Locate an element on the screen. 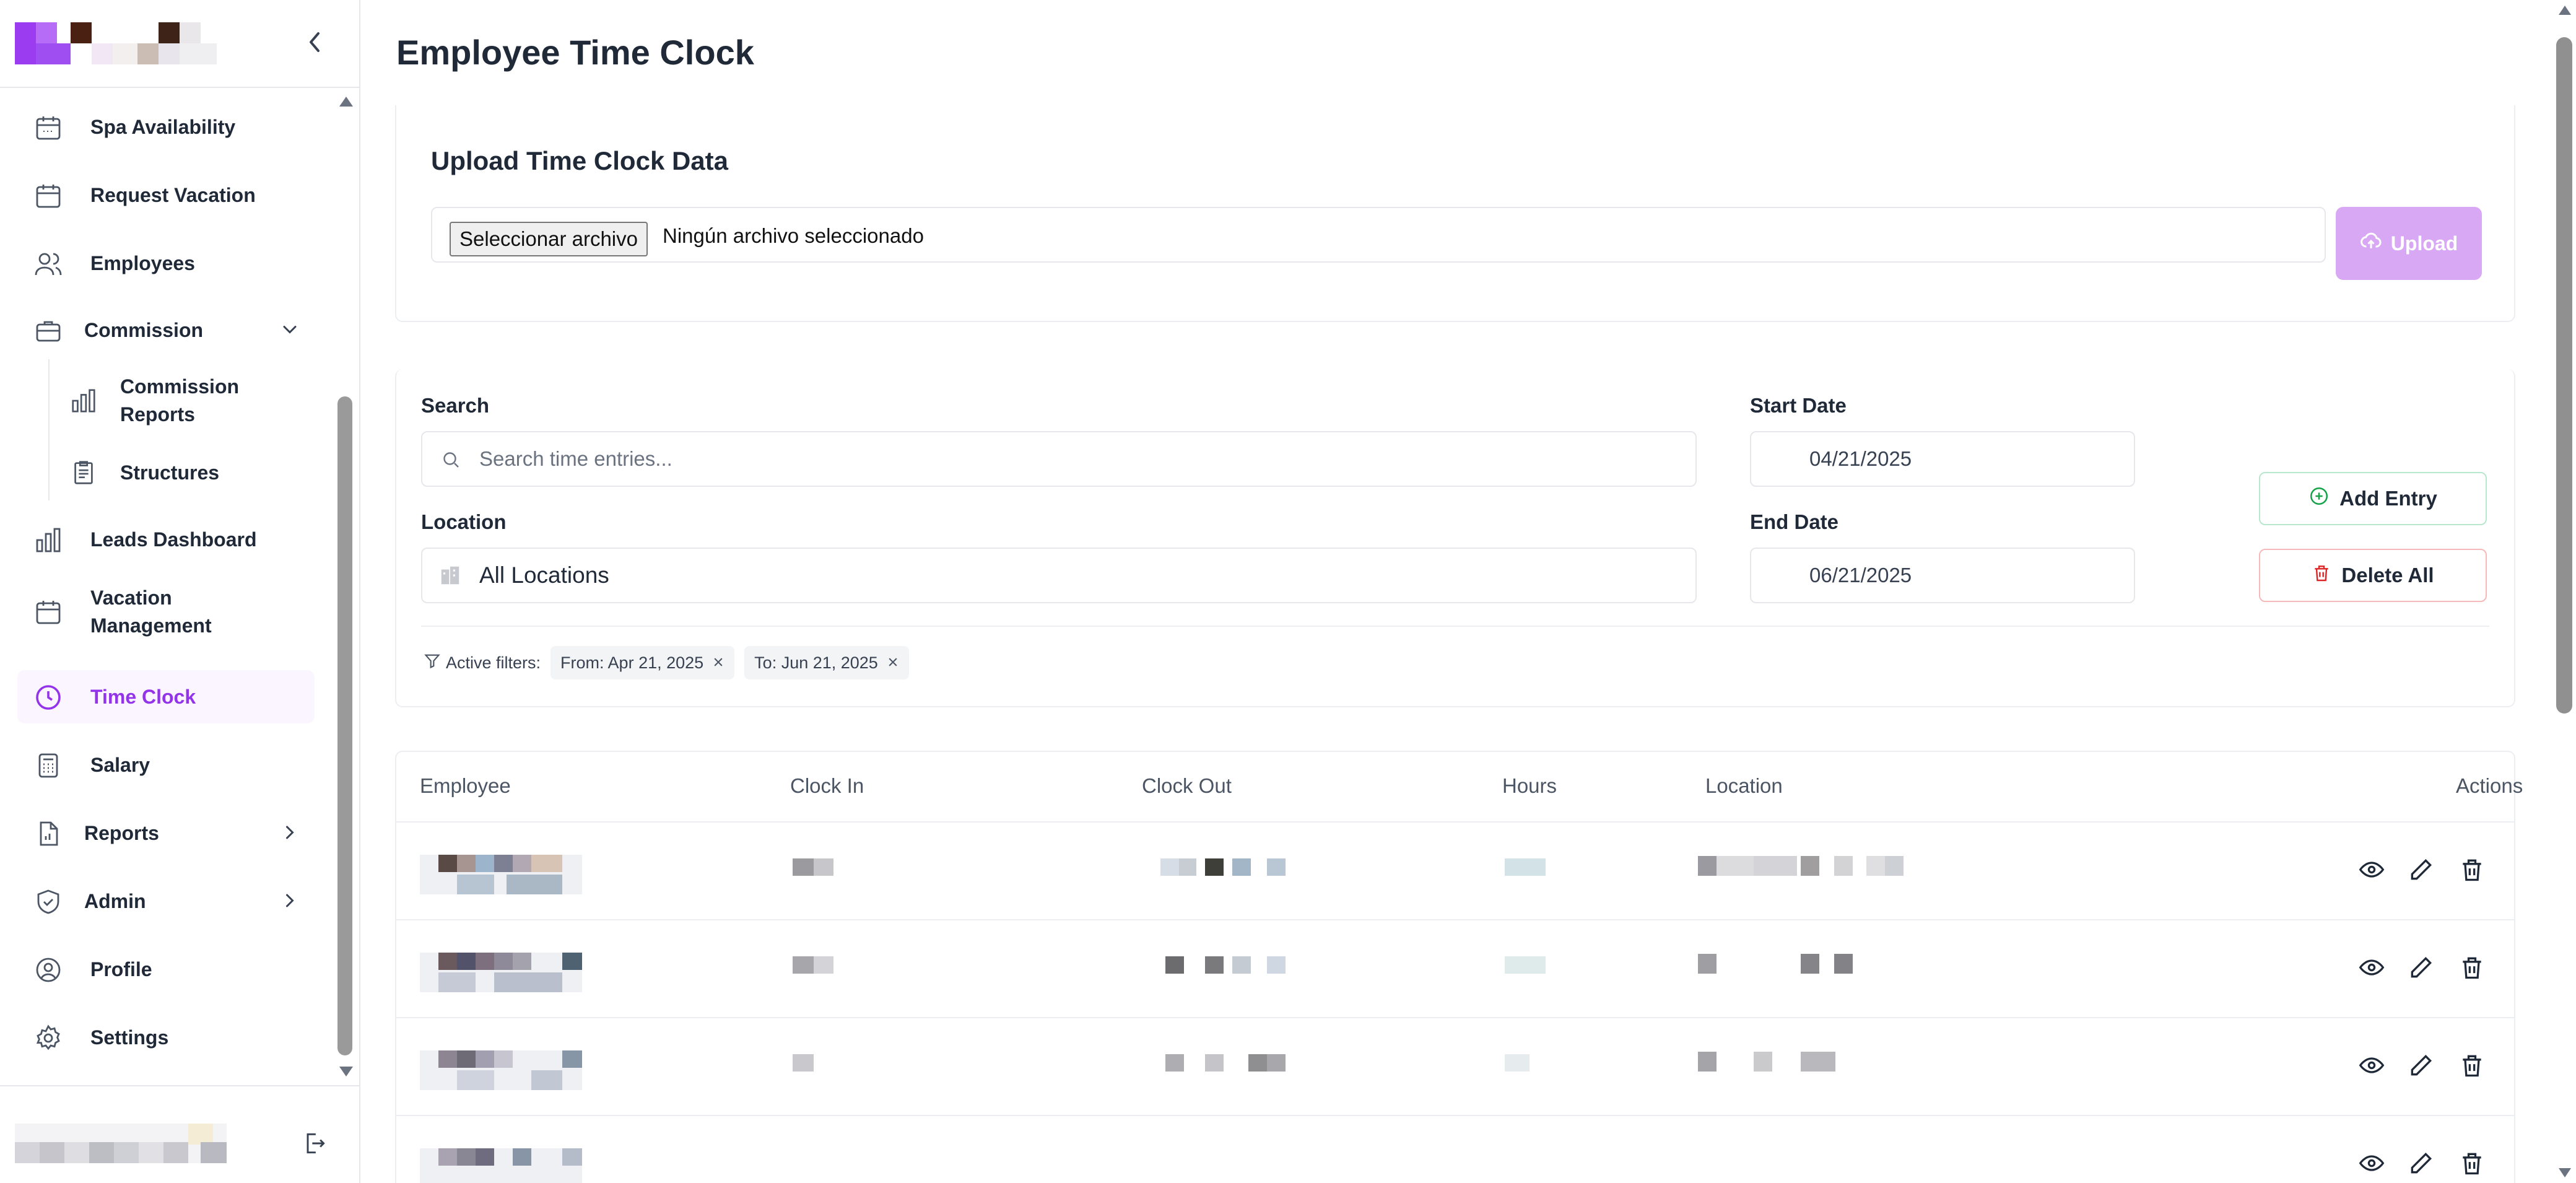 This screenshot has height=1183, width=2576. delete-all-button: Delete All is located at coordinates (2373, 575).